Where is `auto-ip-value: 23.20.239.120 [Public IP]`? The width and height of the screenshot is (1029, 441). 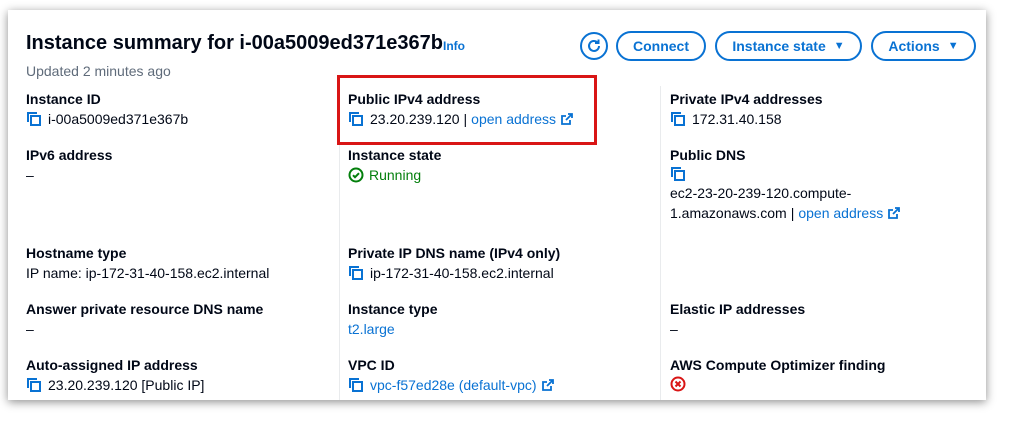 auto-ip-value: 23.20.239.120 [Public IP] is located at coordinates (126, 385).